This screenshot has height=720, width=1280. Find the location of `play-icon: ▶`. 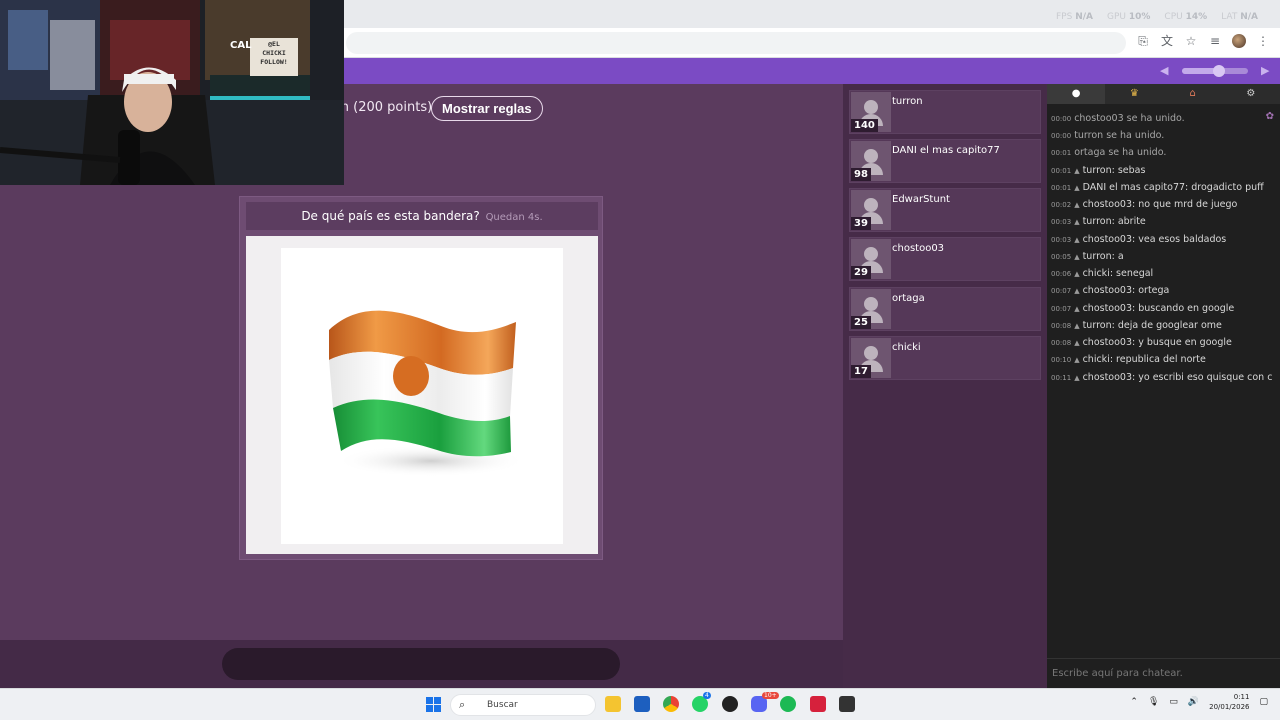

play-icon: ▶ is located at coordinates (1265, 70).